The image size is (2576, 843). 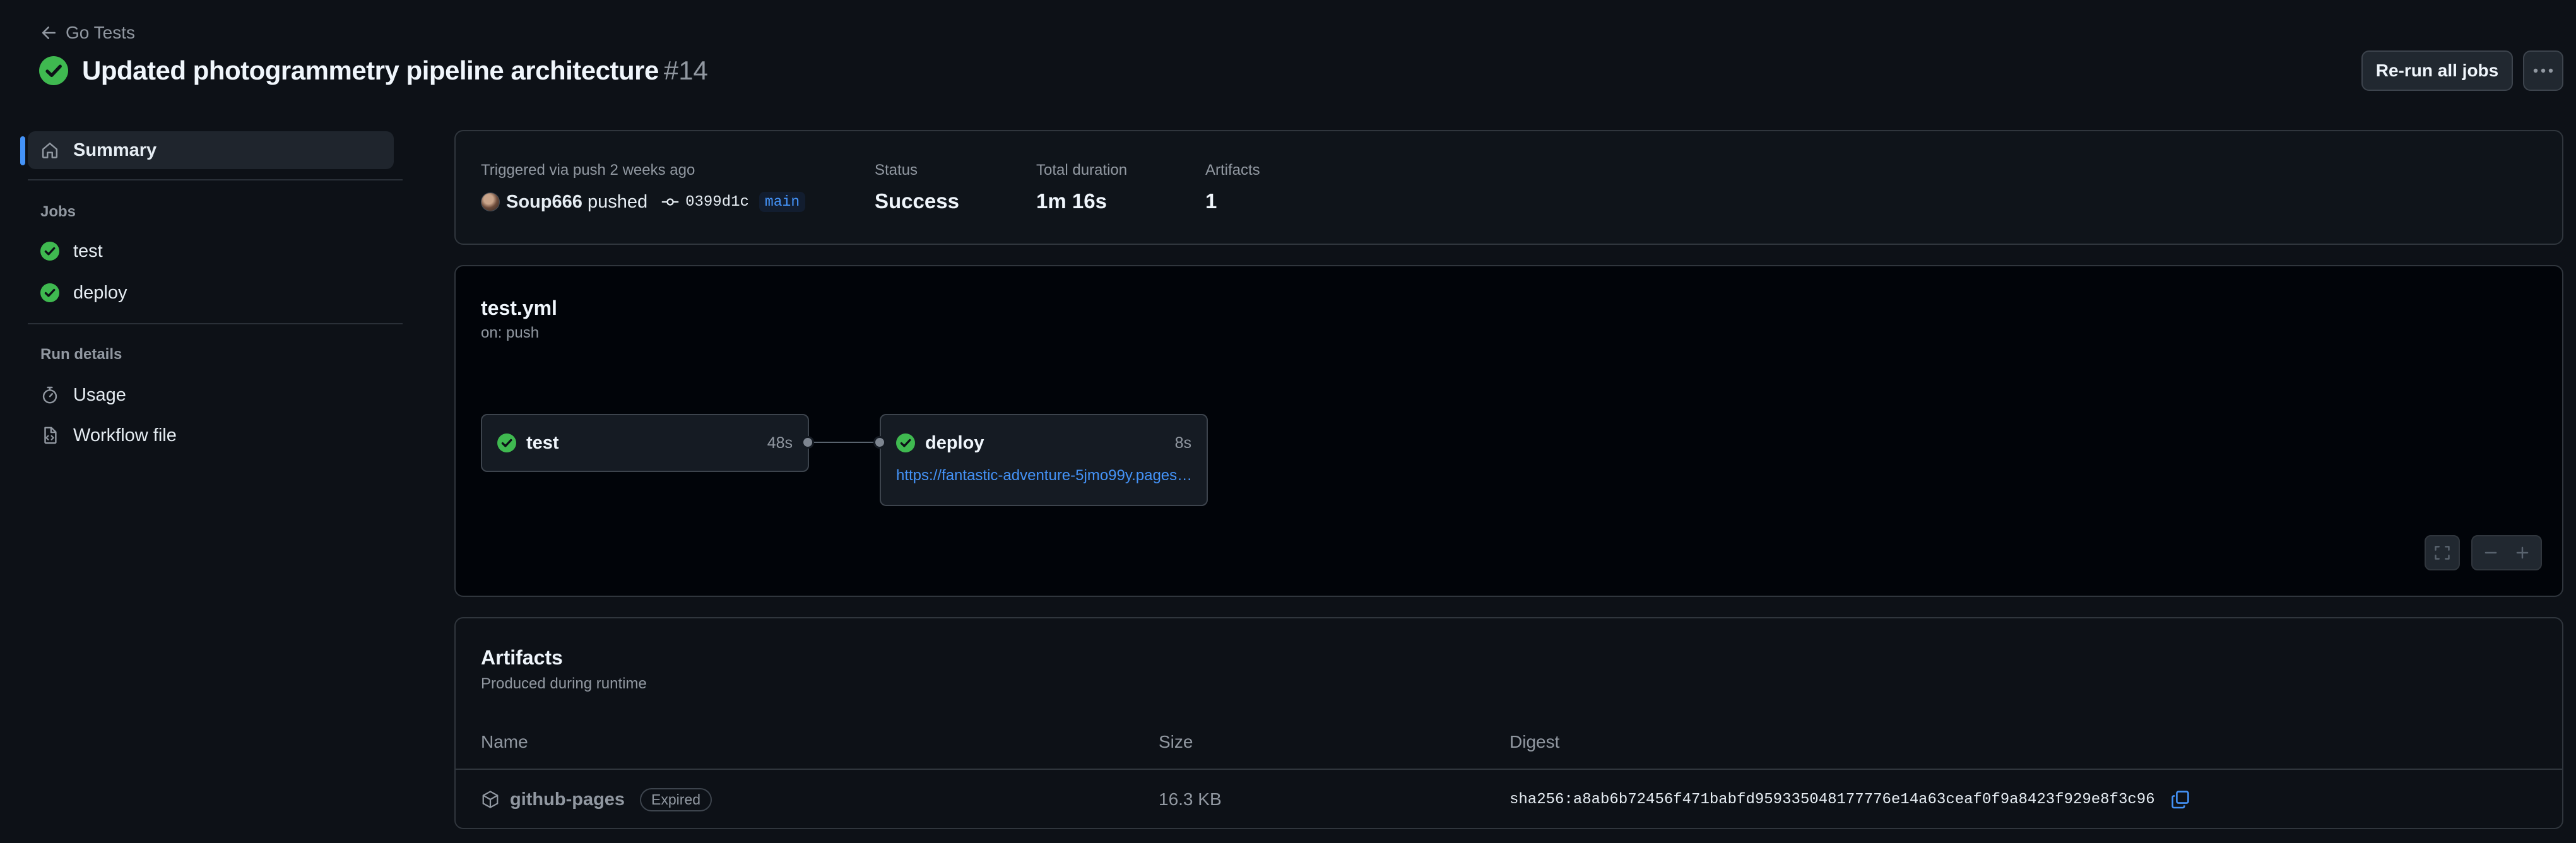 I want to click on workflow-file-name: test.yml, so click(x=519, y=308).